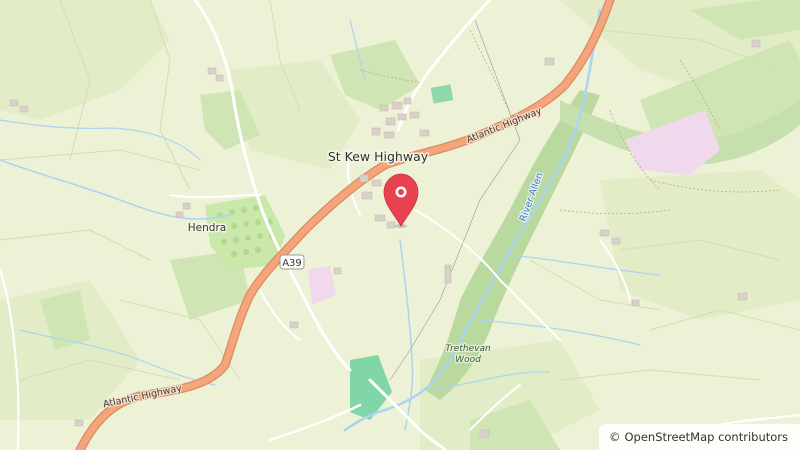 The width and height of the screenshot is (800, 450). I want to click on attribution-link: OpenStreetMap contributors, so click(706, 437).